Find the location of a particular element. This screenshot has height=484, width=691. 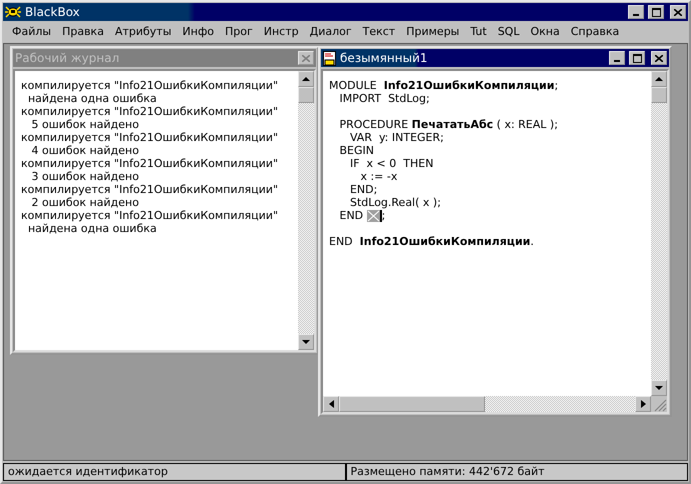

menu-item: Текст is located at coordinates (379, 31).